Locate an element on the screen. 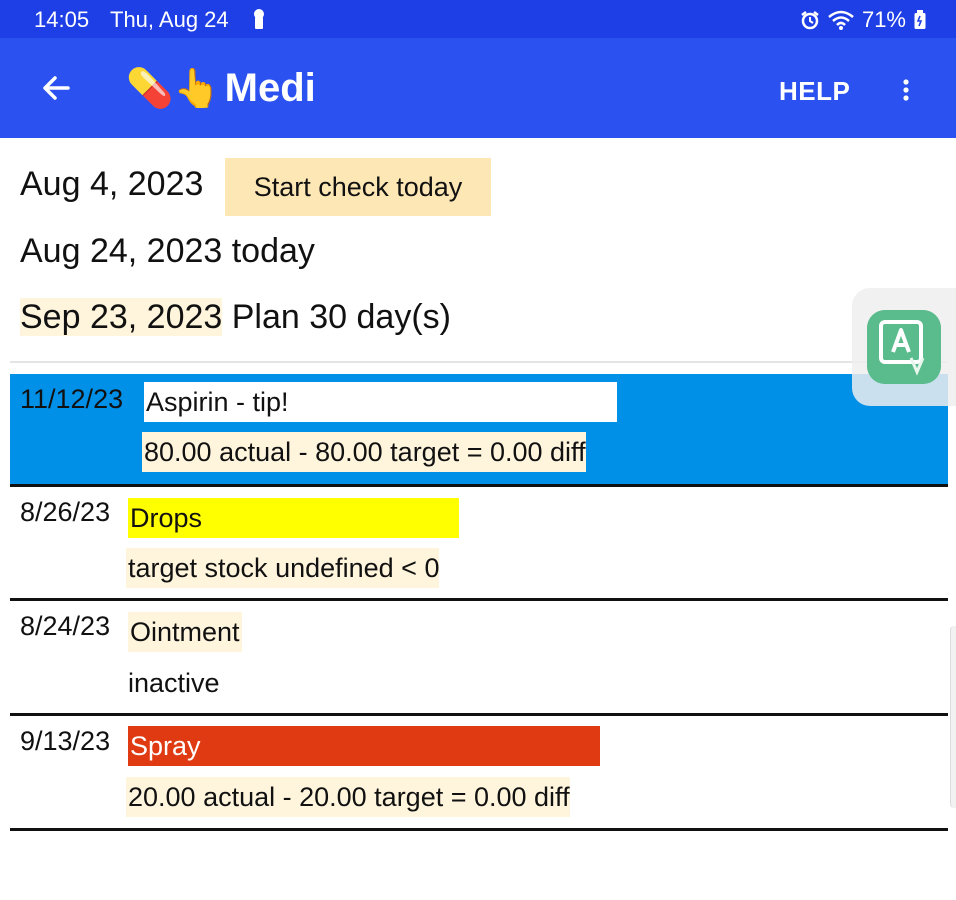 Image resolution: width=956 pixels, height=900 pixels. row-name: Ointment is located at coordinates (185, 632).